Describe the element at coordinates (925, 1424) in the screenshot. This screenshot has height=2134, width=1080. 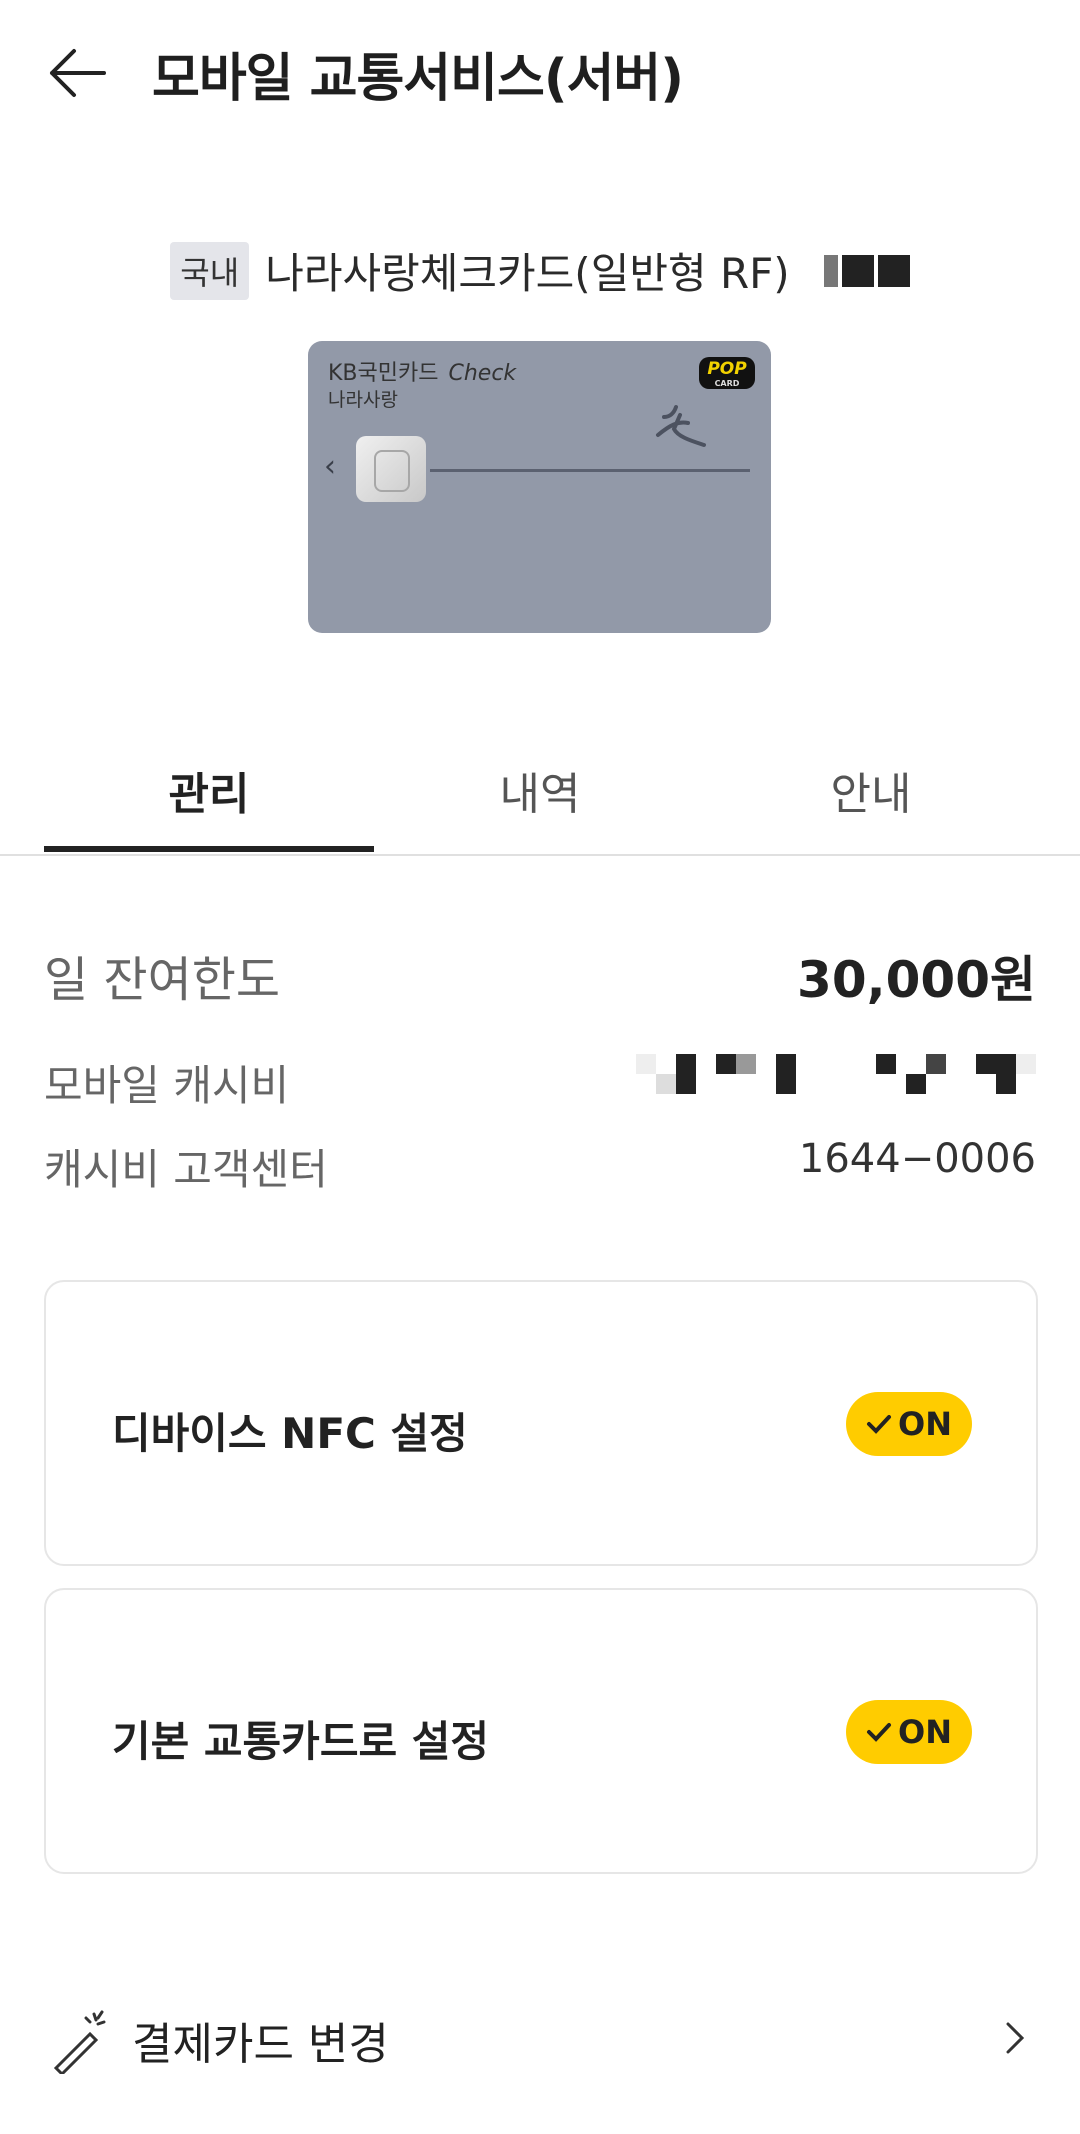
I see `nfc-toggle-label: ON` at that location.